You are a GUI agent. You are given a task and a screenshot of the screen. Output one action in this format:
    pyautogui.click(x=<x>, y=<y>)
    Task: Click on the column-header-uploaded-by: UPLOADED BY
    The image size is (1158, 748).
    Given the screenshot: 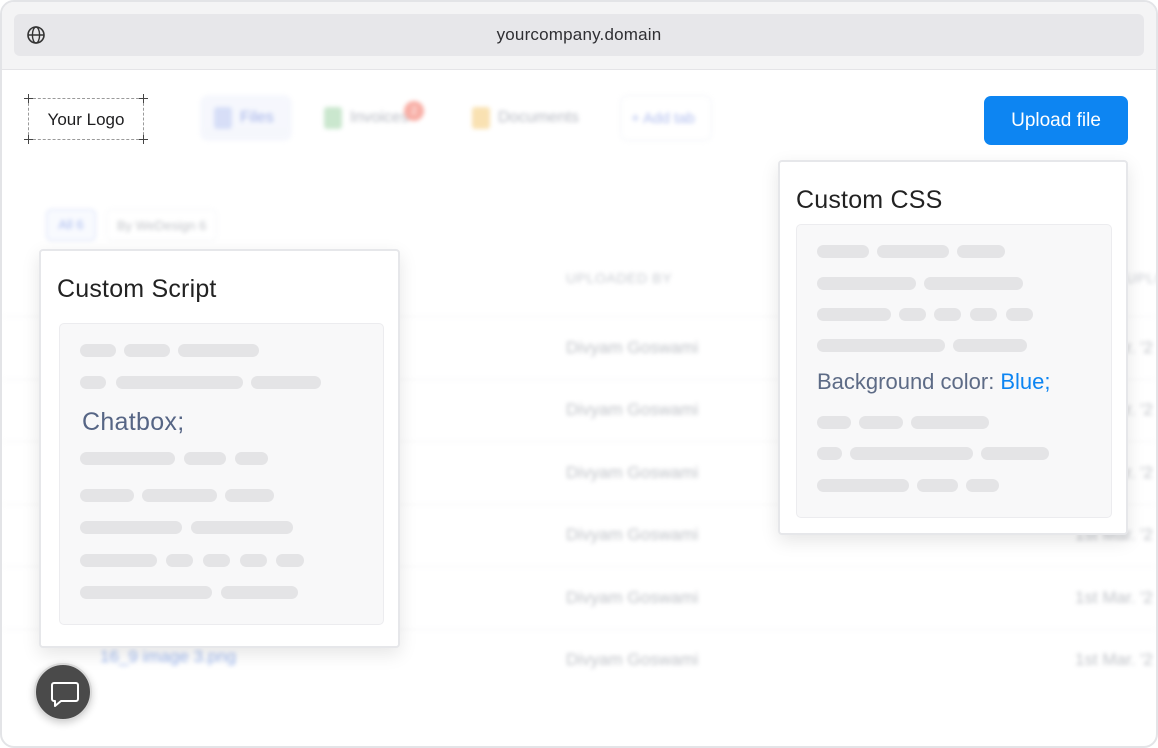 What is the action you would take?
    pyautogui.click(x=619, y=278)
    